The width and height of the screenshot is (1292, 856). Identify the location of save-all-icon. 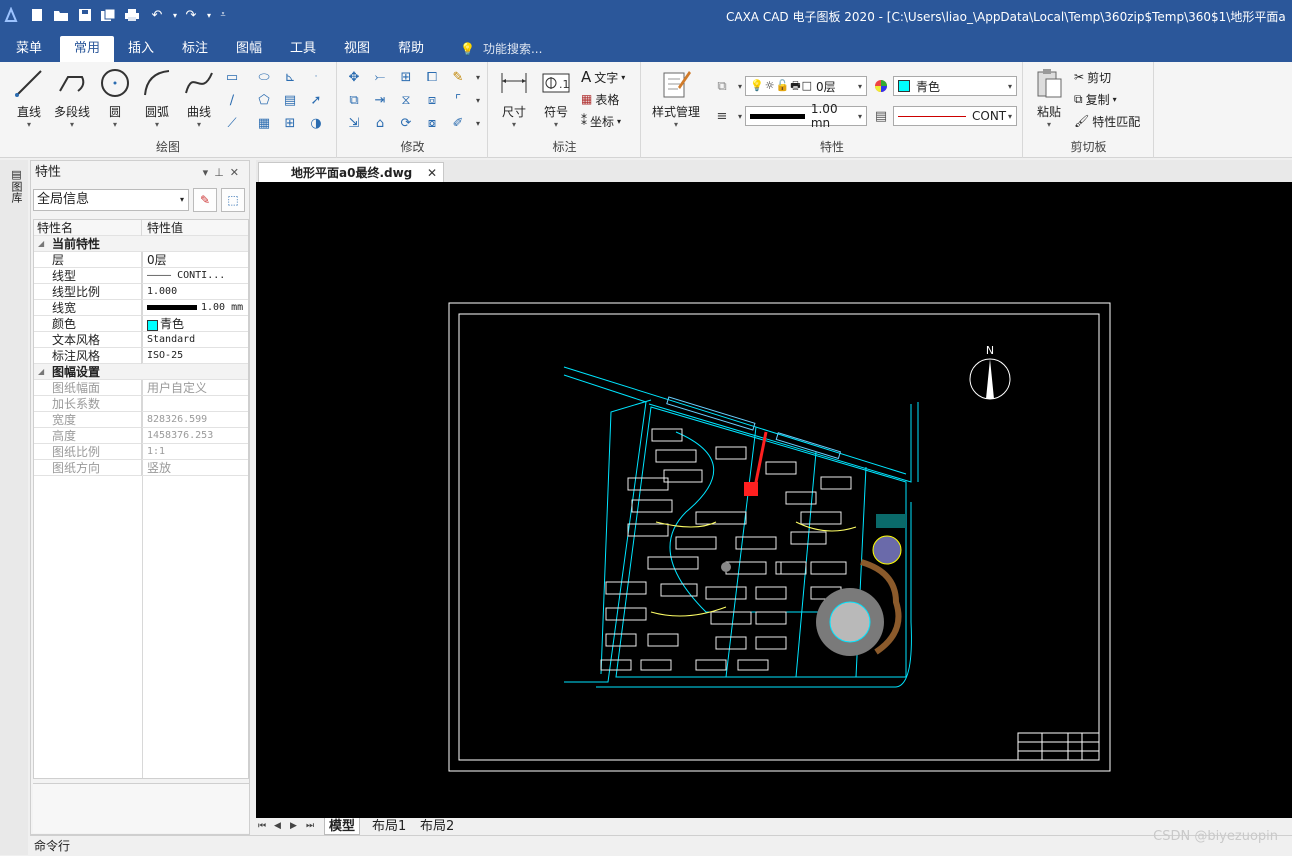
(108, 15).